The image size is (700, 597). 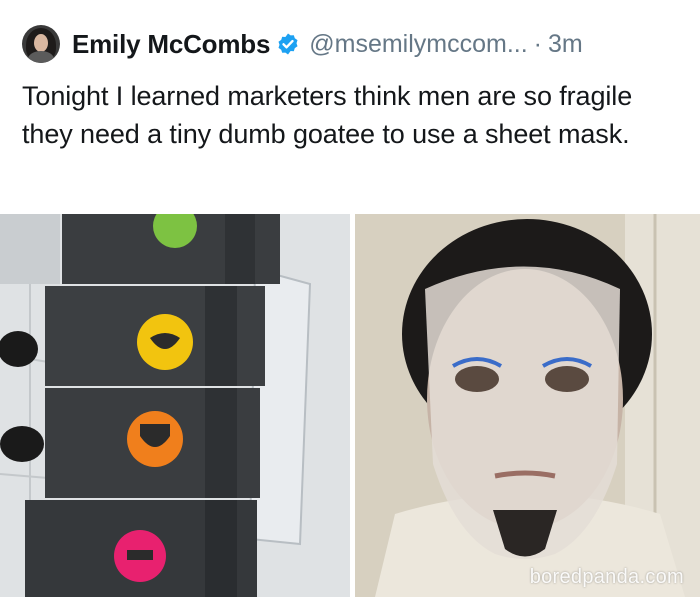 I want to click on tweet-header: Emily McCombs @msemilymccom... · 3m, so click(x=302, y=44).